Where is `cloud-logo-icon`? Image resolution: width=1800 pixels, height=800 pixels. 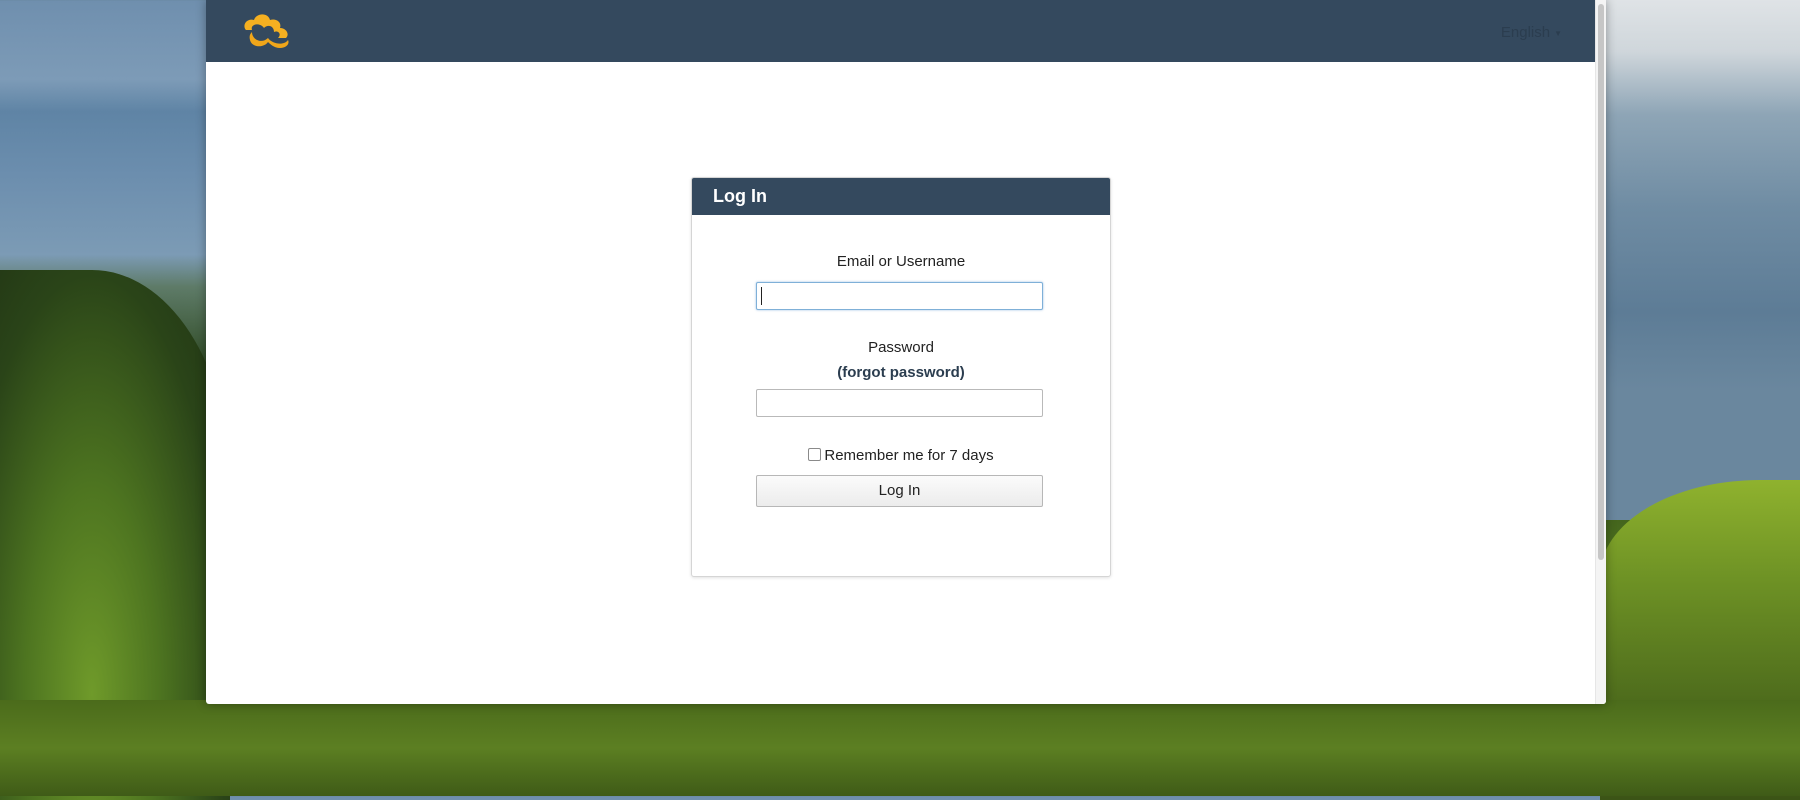
cloud-logo-icon is located at coordinates (268, 30).